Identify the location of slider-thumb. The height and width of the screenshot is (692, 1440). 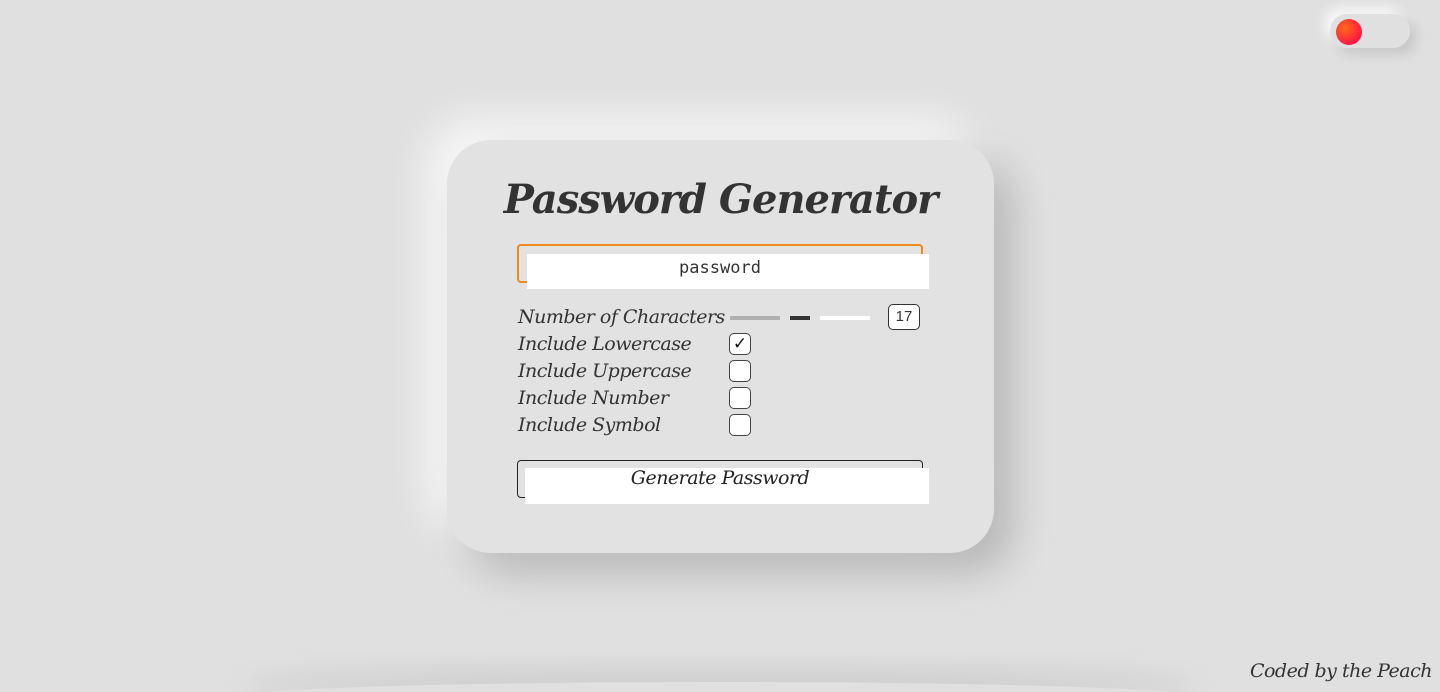
(800, 318).